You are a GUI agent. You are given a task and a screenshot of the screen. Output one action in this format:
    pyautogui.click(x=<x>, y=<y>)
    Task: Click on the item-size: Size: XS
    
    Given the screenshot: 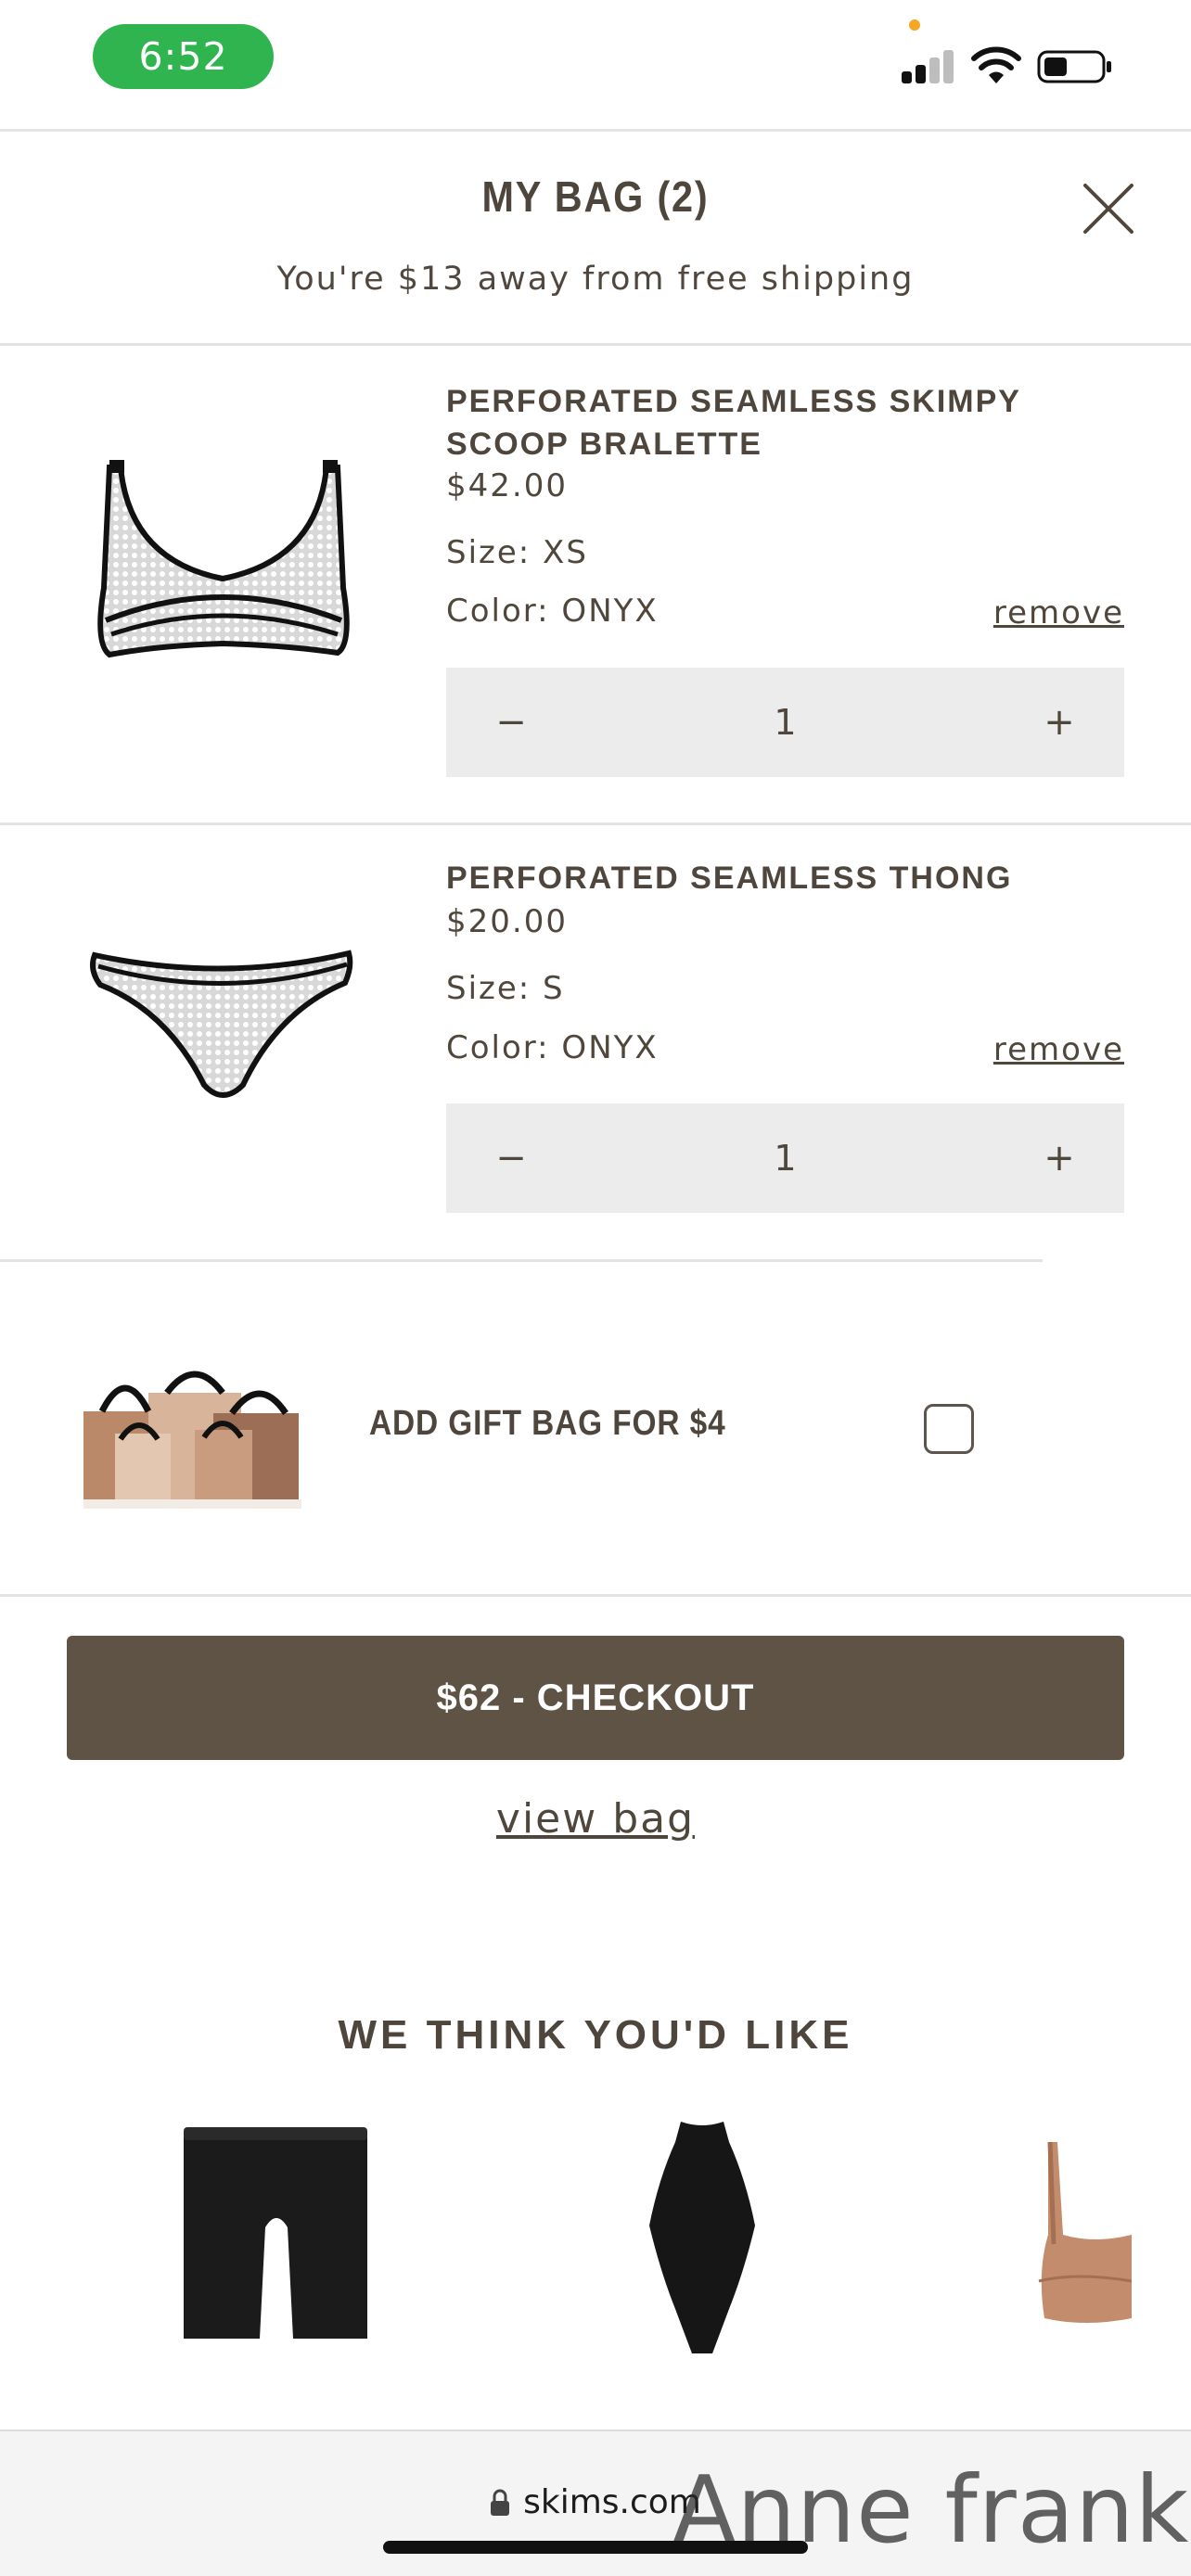 What is the action you would take?
    pyautogui.click(x=517, y=552)
    